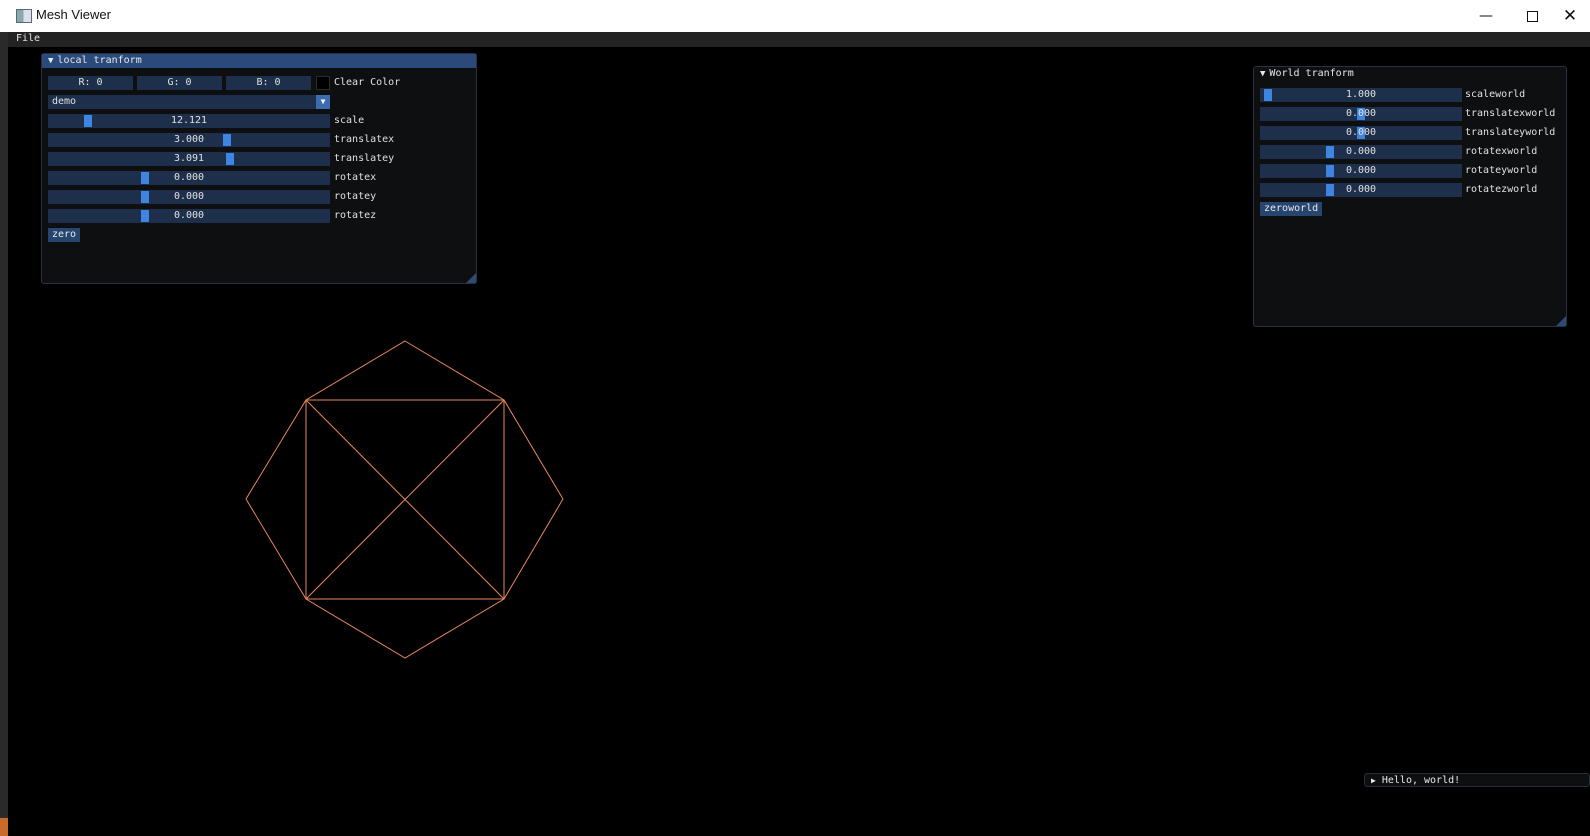 The width and height of the screenshot is (1590, 836). I want to click on menu-bar: File, so click(799, 39).